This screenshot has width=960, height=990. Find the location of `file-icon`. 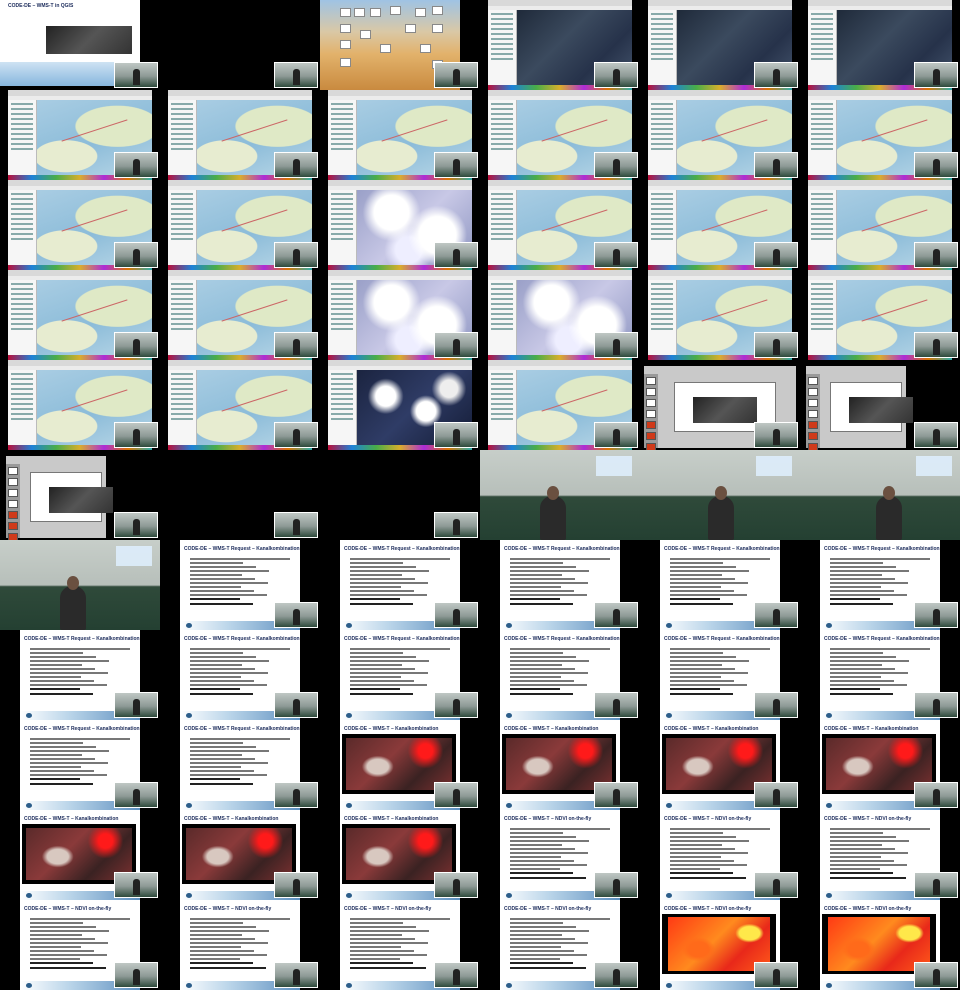

file-icon is located at coordinates (410, 28).